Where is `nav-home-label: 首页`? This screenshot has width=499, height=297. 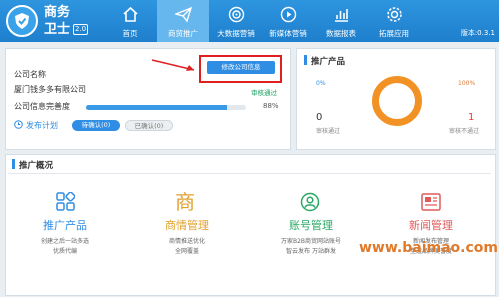 nav-home-label: 首页 is located at coordinates (130, 33).